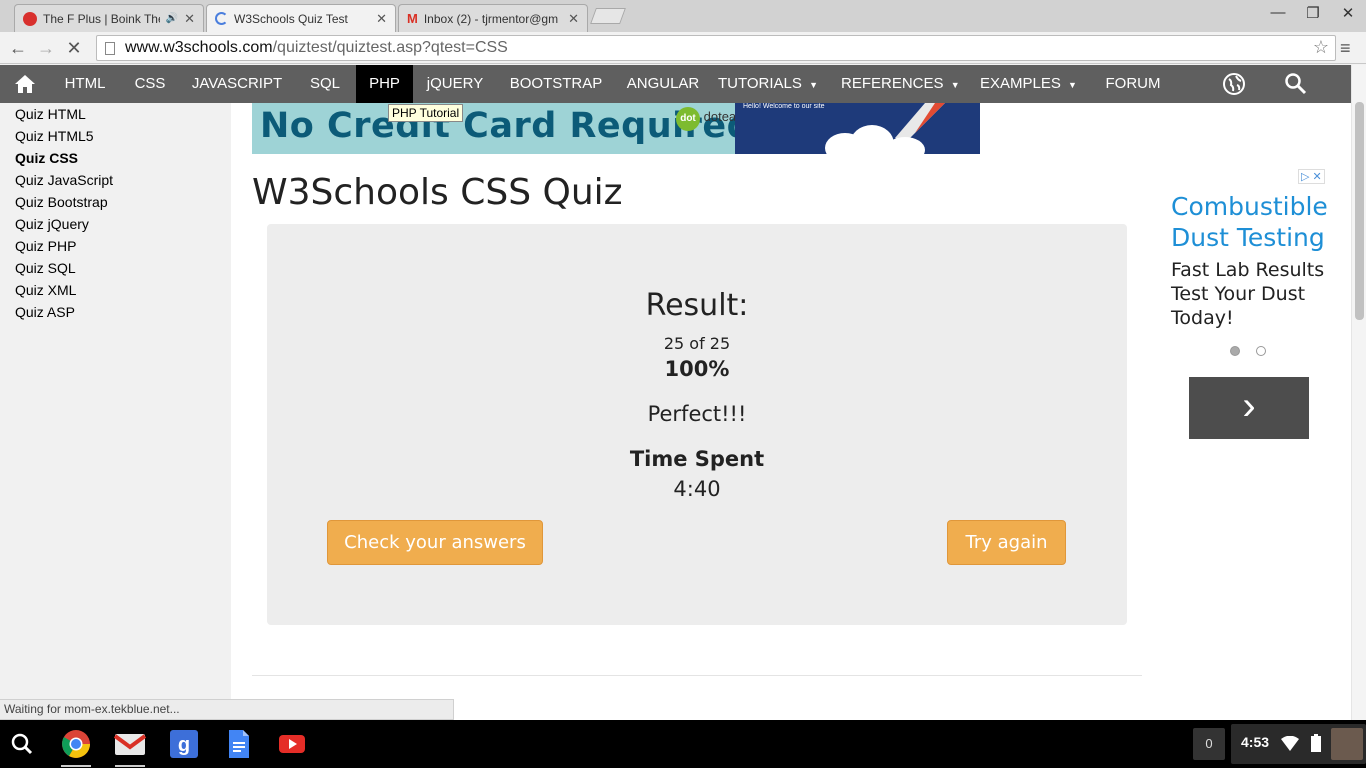 This screenshot has height=768, width=1366. Describe the element at coordinates (1278, 12) in the screenshot. I see `minimize-icon: —` at that location.